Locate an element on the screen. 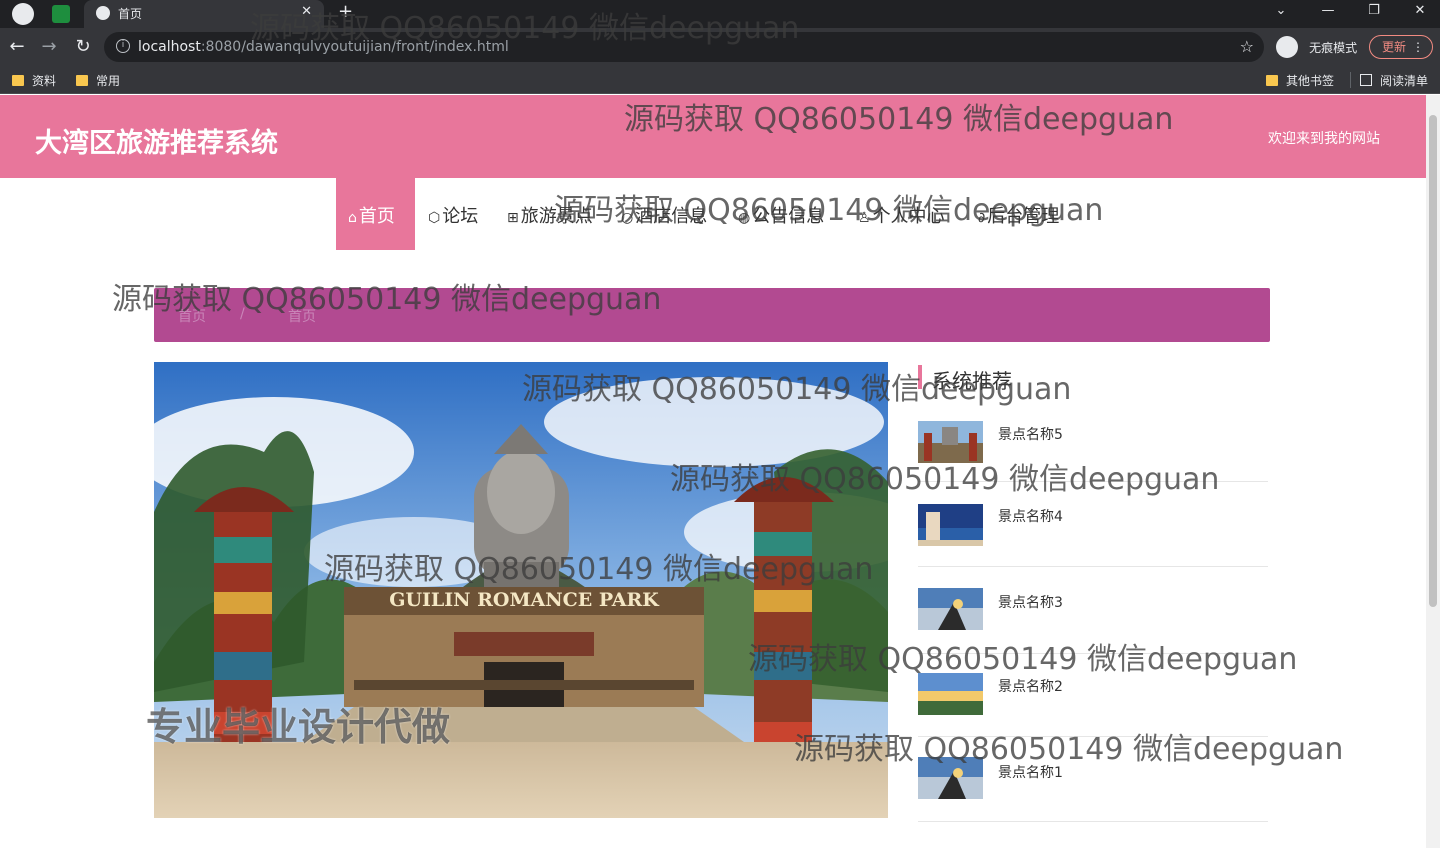 The height and width of the screenshot is (848, 1440). window-close-button: ✕ is located at coordinates (1420, 10).